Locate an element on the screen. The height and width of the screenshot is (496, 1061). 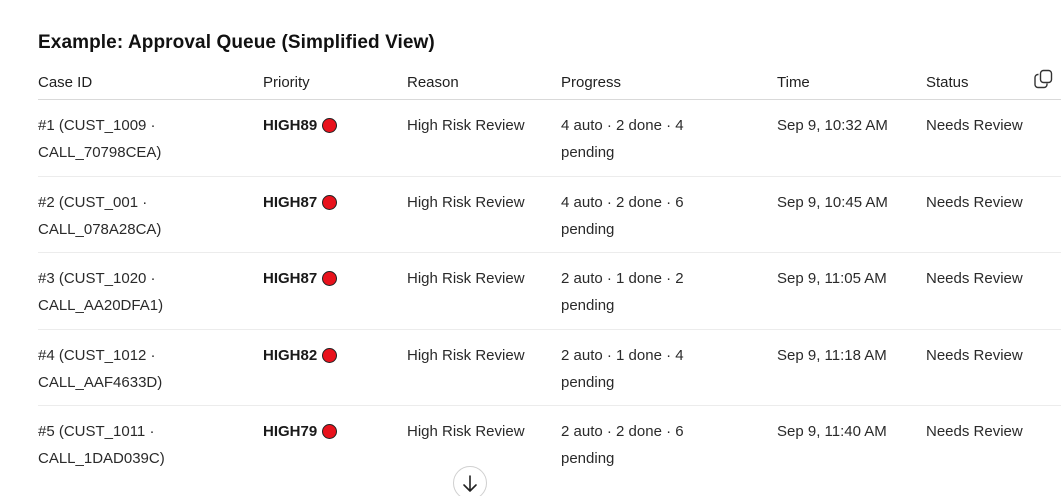
progress-cell: 2 auto · 1 done · 4 pending is located at coordinates (622, 368).